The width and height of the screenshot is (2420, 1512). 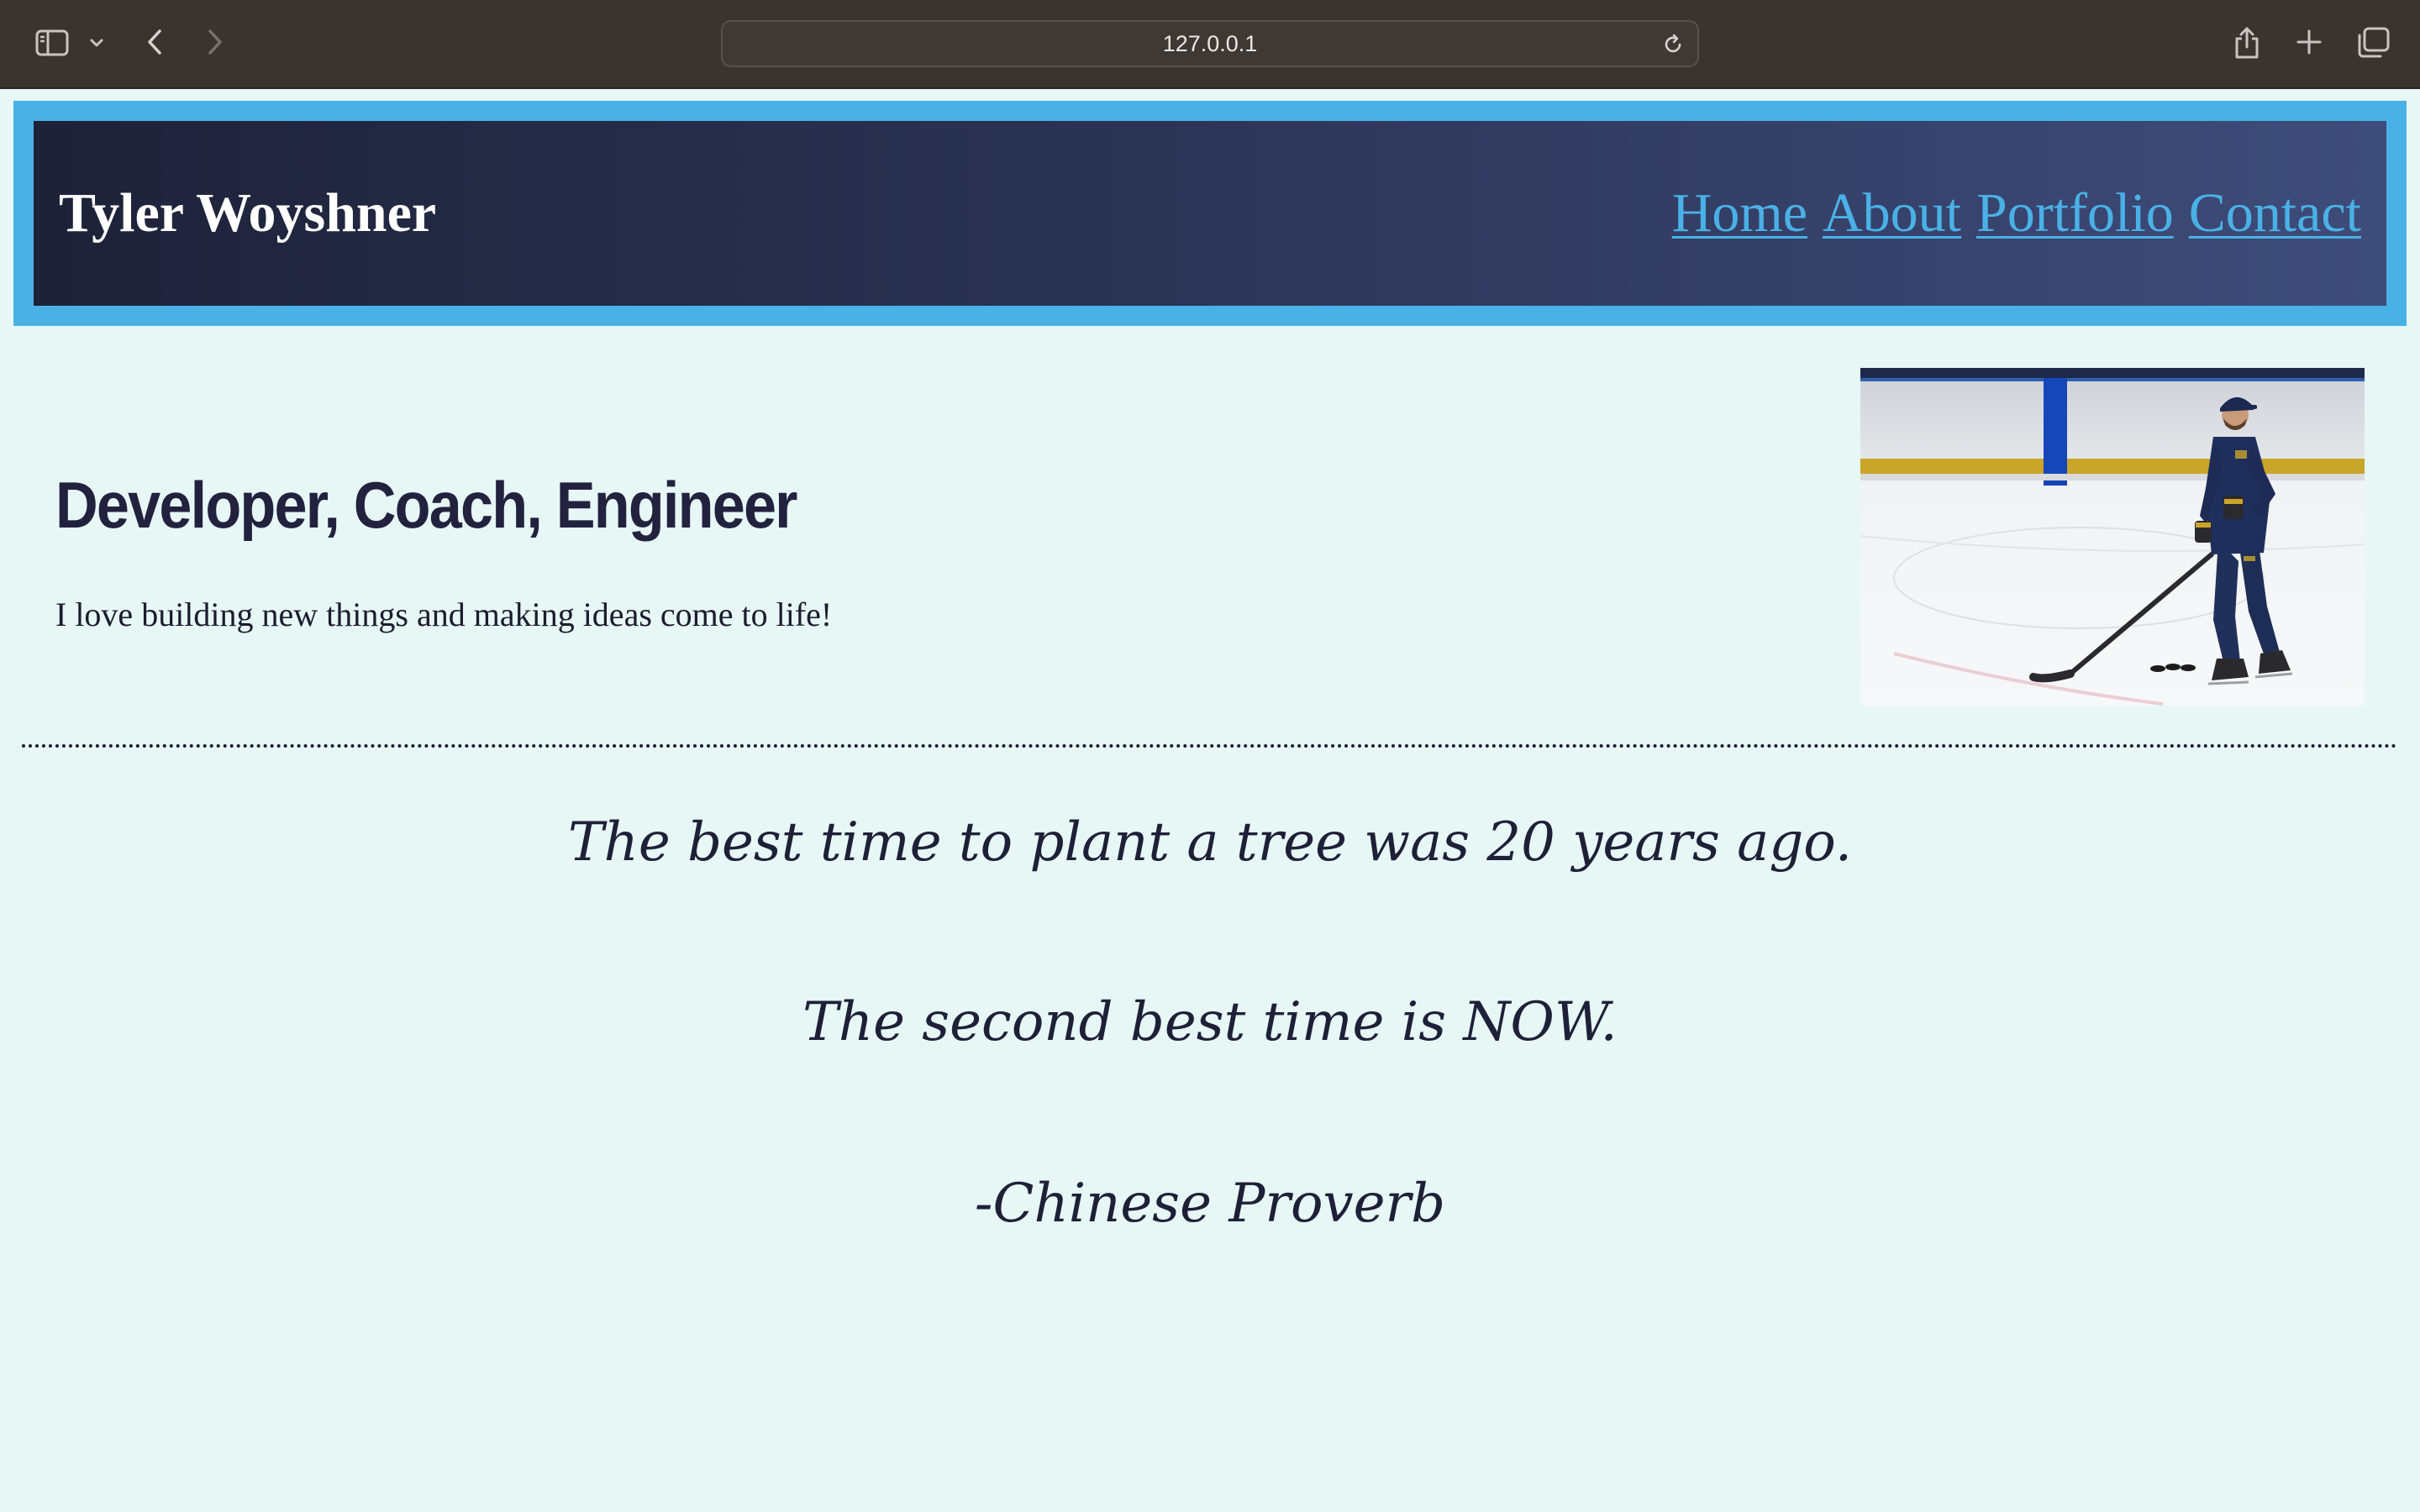 What do you see at coordinates (52, 43) in the screenshot?
I see `sidebar-toggle-icon` at bounding box center [52, 43].